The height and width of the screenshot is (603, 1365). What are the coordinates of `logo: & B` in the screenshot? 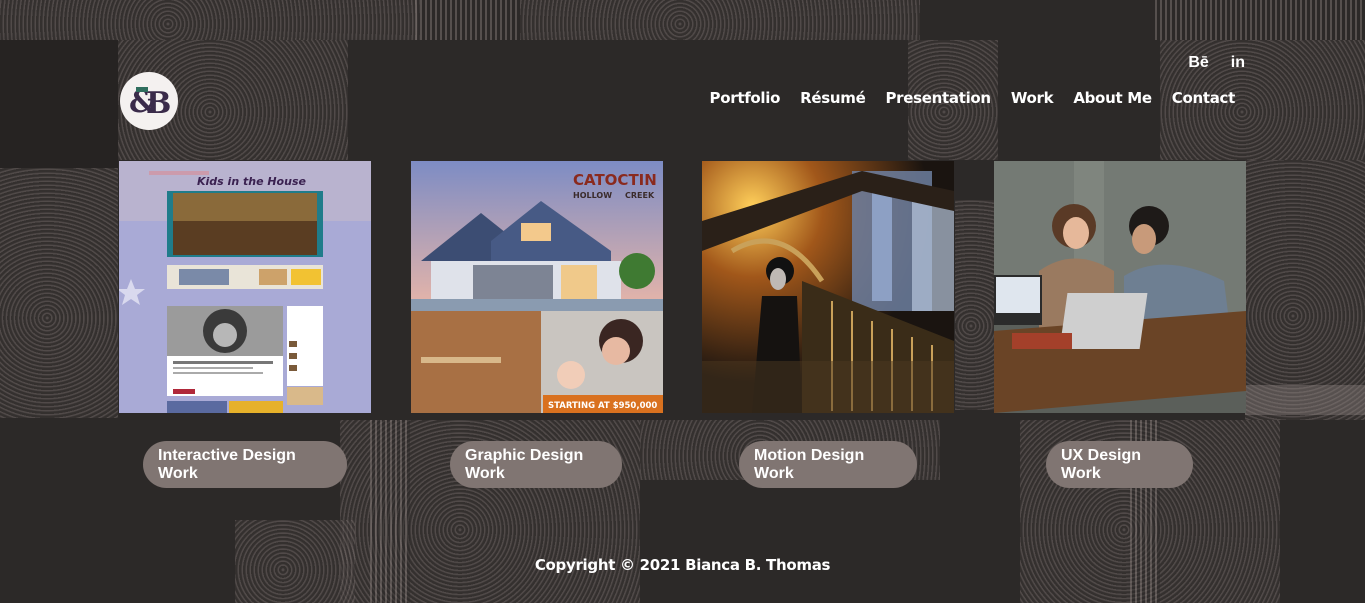 It's located at (149, 101).